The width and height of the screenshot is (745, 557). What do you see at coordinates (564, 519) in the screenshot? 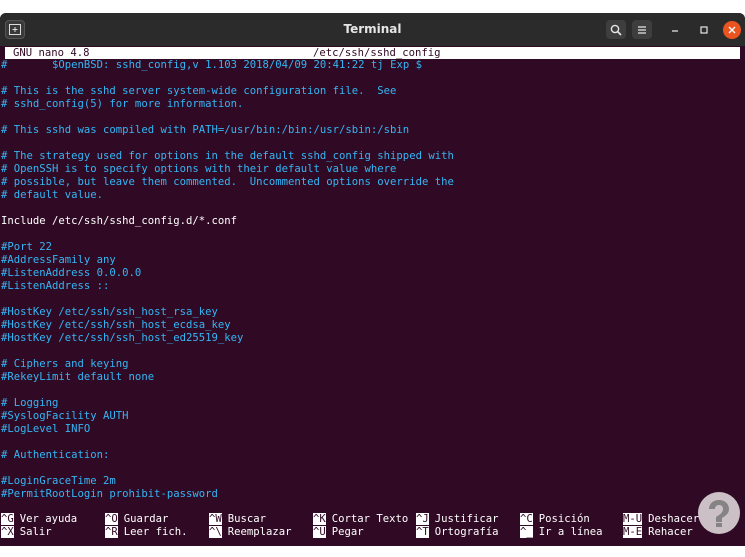
I see `shortcut-label: Posición` at bounding box center [564, 519].